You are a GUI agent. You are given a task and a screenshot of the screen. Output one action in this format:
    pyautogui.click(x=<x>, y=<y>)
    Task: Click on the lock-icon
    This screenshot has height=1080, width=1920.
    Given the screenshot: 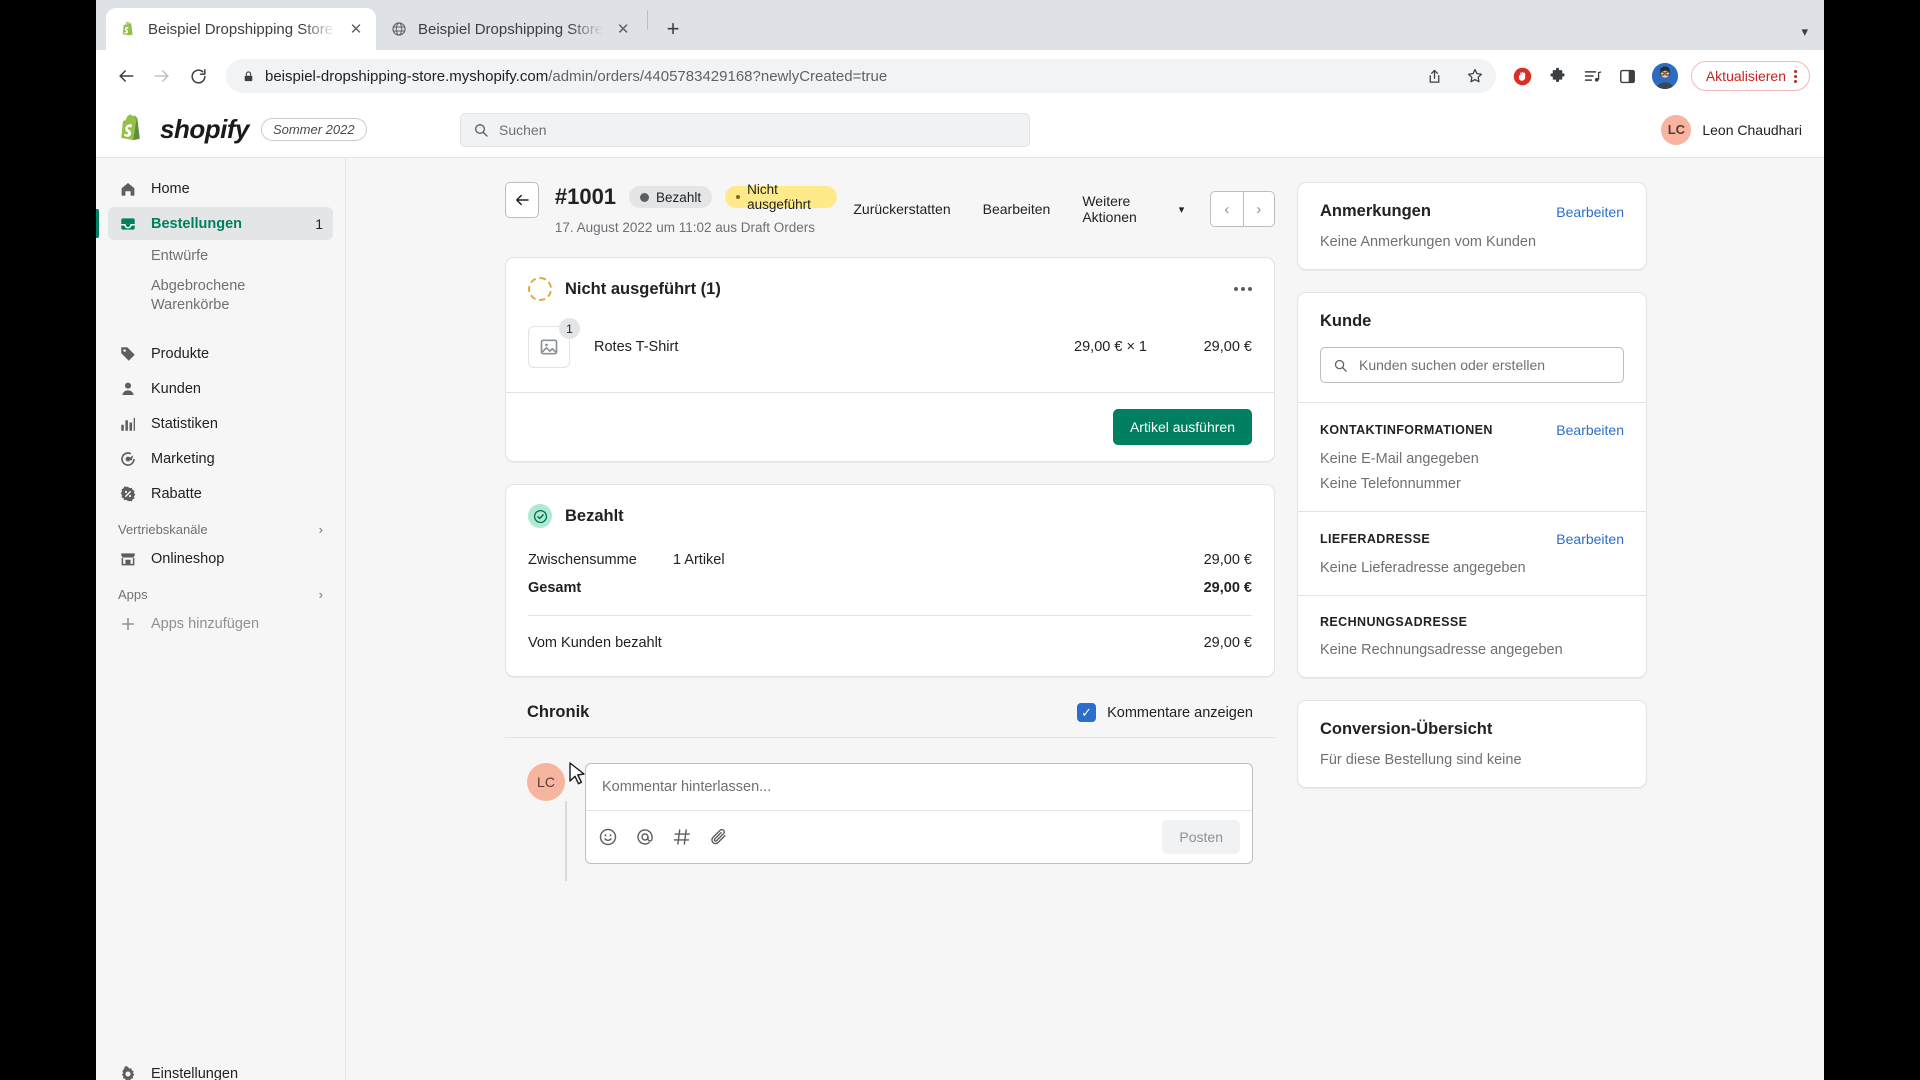 What is the action you would take?
    pyautogui.click(x=248, y=76)
    